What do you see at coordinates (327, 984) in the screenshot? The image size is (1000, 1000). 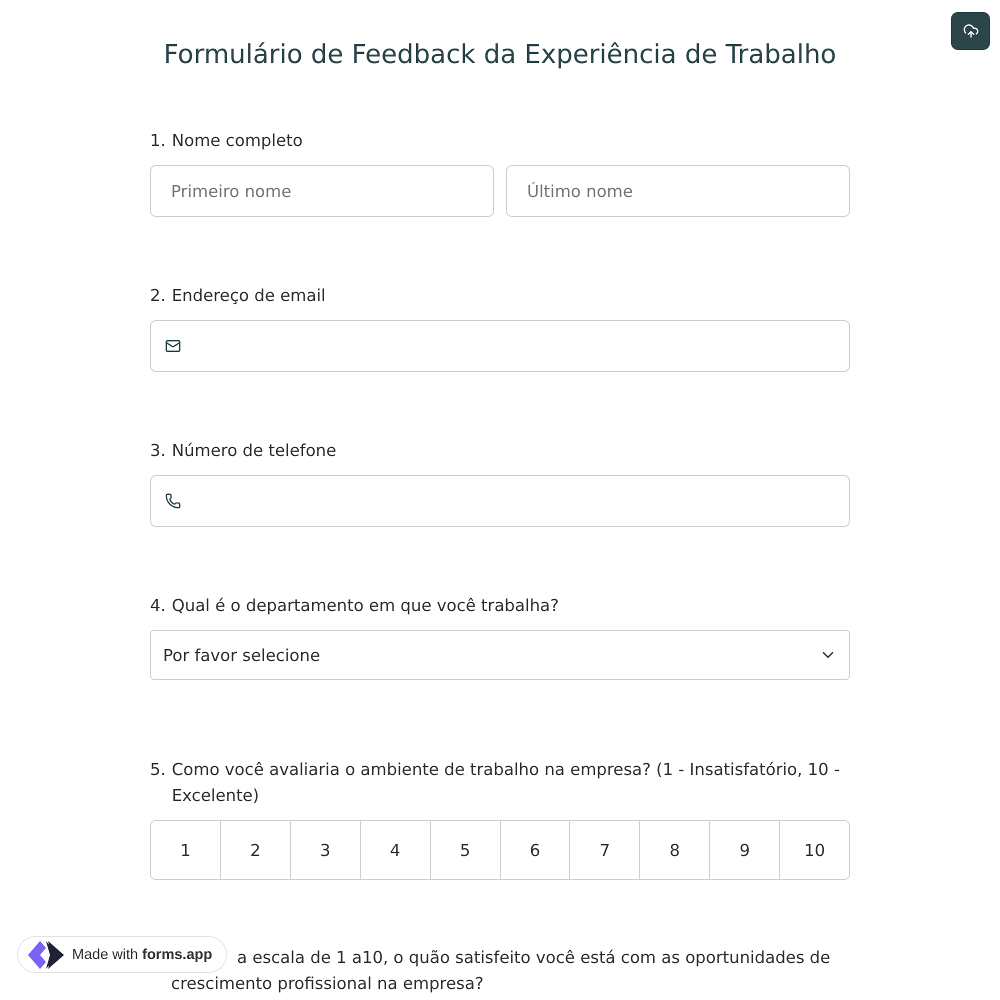 I see `question-label: crescimento profissional na empresa?` at bounding box center [327, 984].